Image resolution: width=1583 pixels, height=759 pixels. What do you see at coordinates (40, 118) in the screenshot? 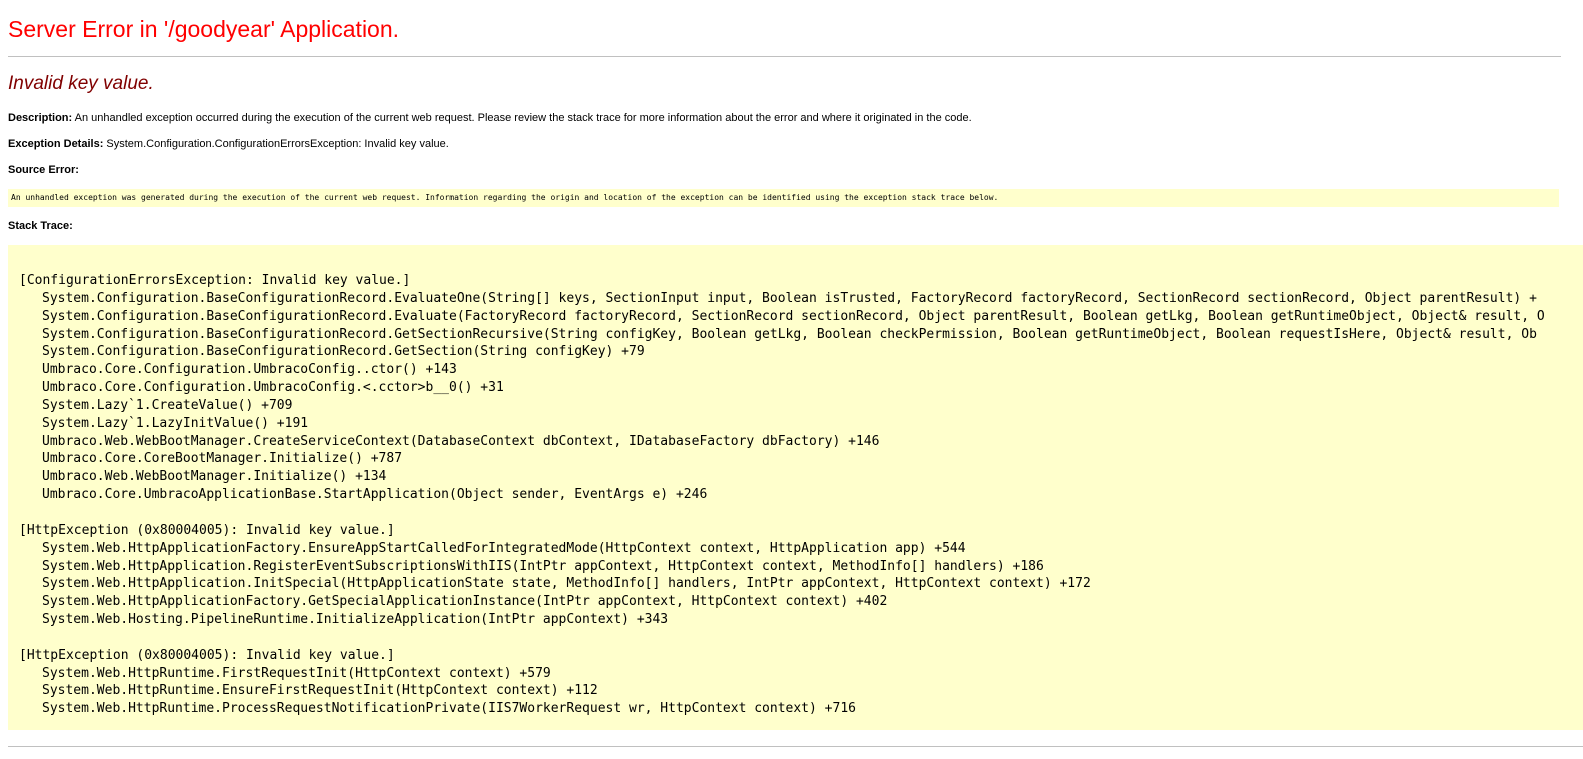
I see `description-label: Description:` at bounding box center [40, 118].